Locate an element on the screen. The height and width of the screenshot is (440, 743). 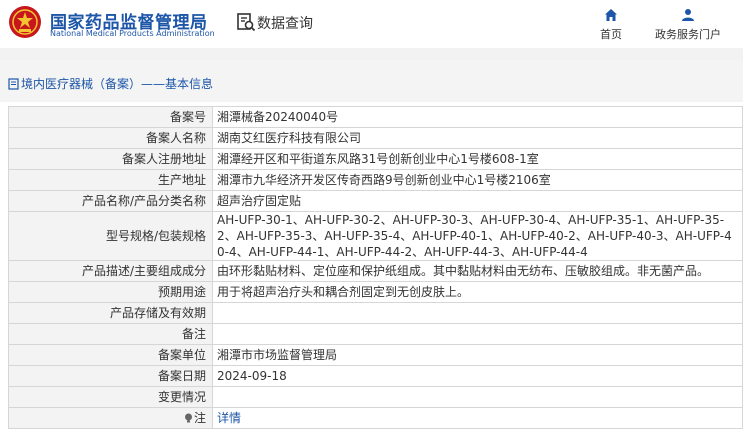
field-value: 详情 is located at coordinates (477, 418).